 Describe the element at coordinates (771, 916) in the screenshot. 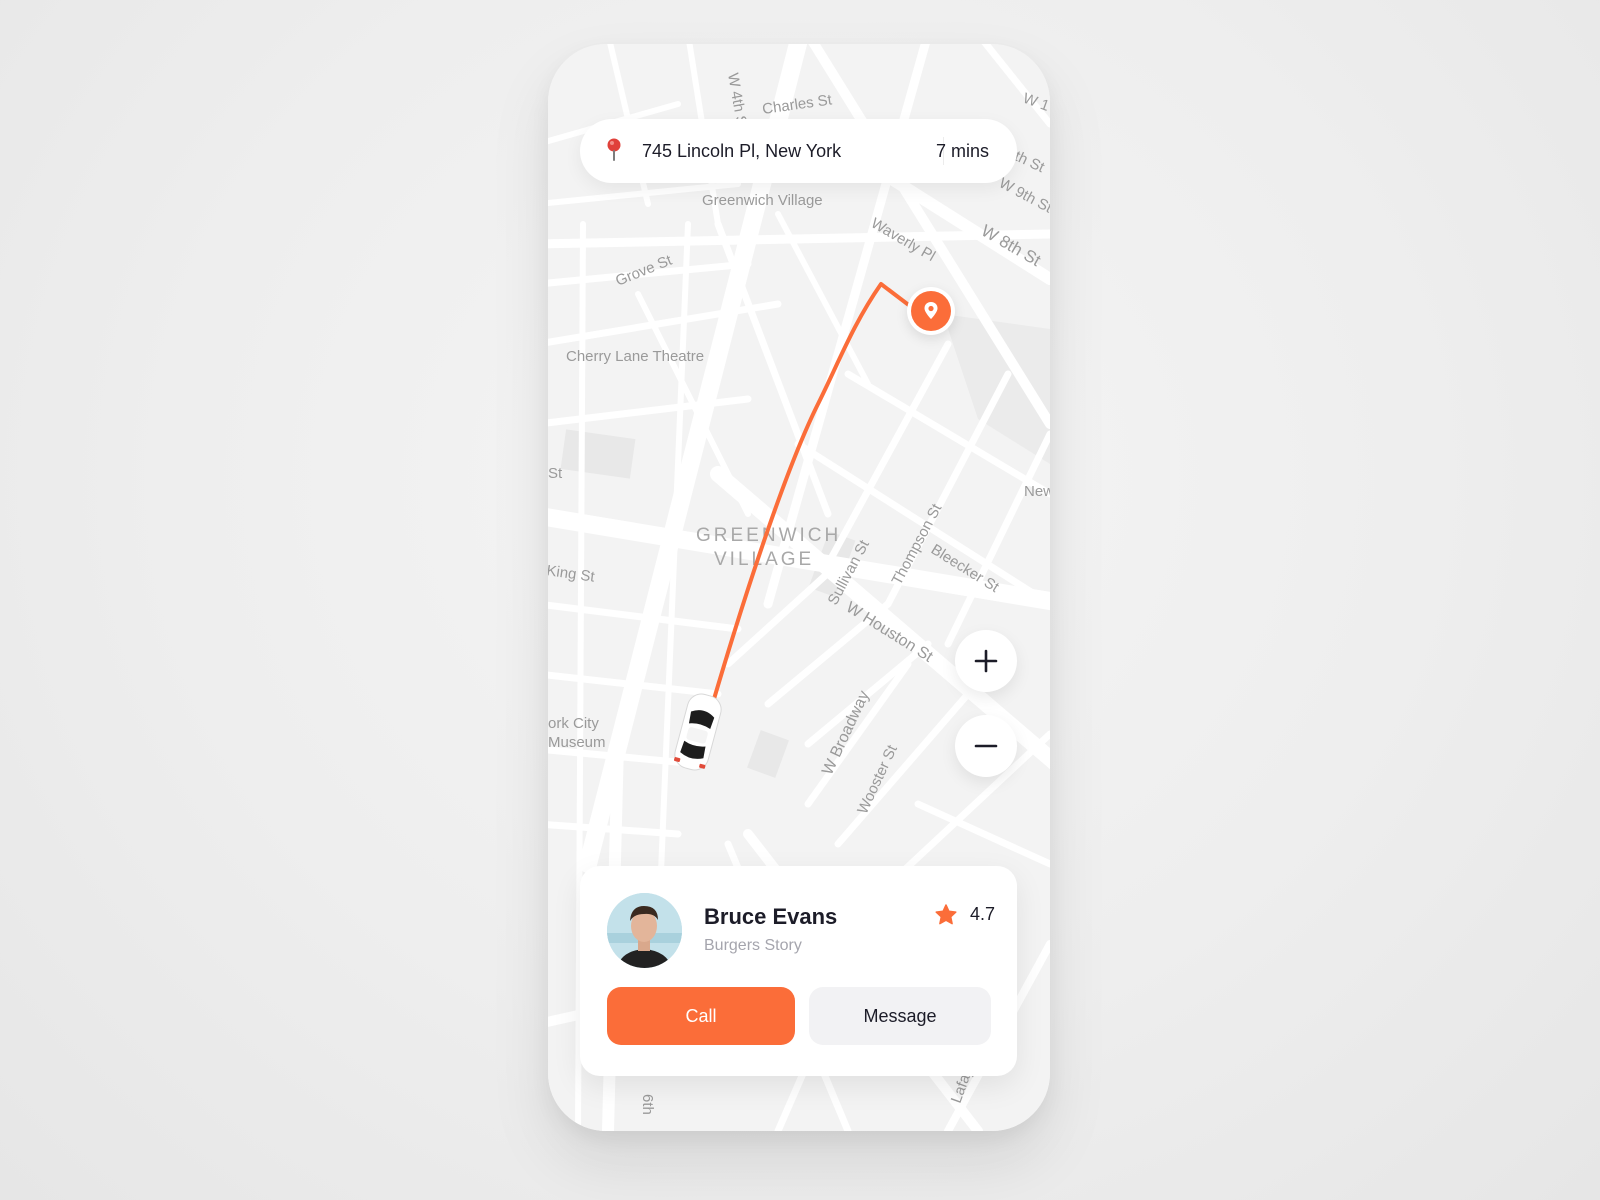

I see `driver-name: Bruce Evans` at that location.